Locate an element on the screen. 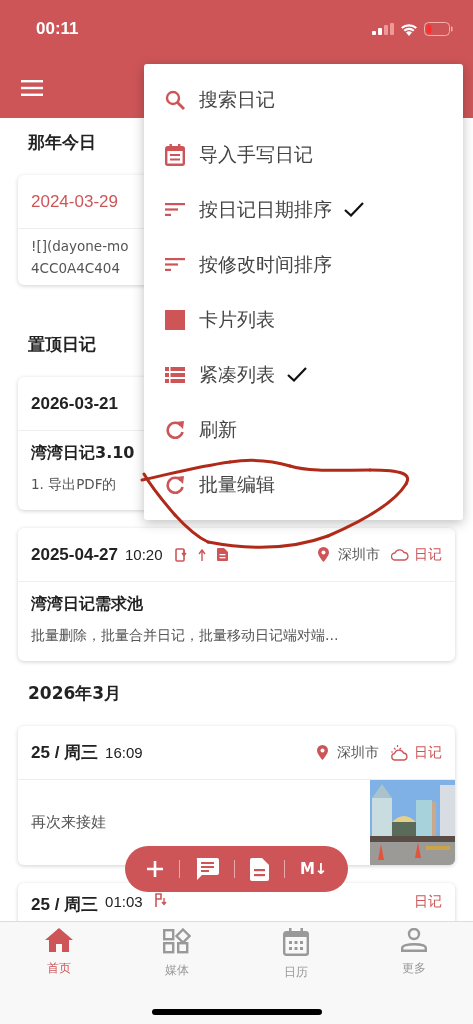  search-icon is located at coordinates (175, 99).